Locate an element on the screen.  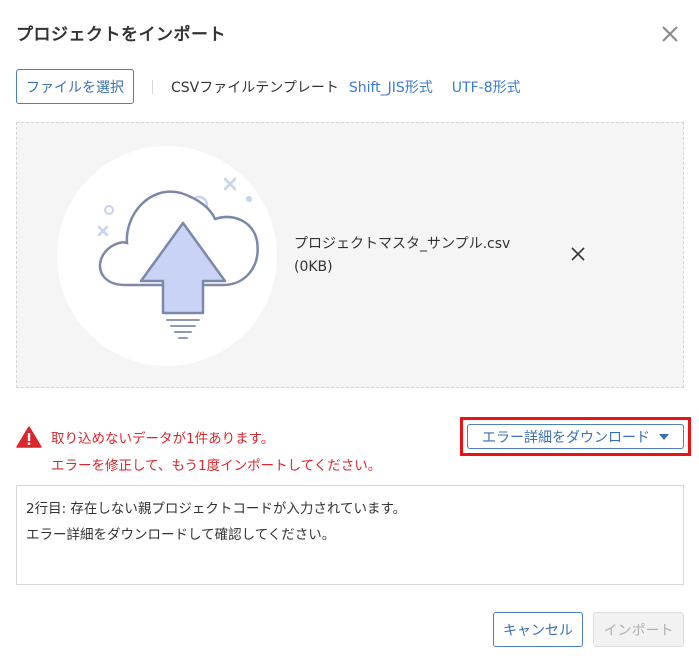
uploaded-file-name: プロジェクトマスタ_サンプル.csv is located at coordinates (402, 244).